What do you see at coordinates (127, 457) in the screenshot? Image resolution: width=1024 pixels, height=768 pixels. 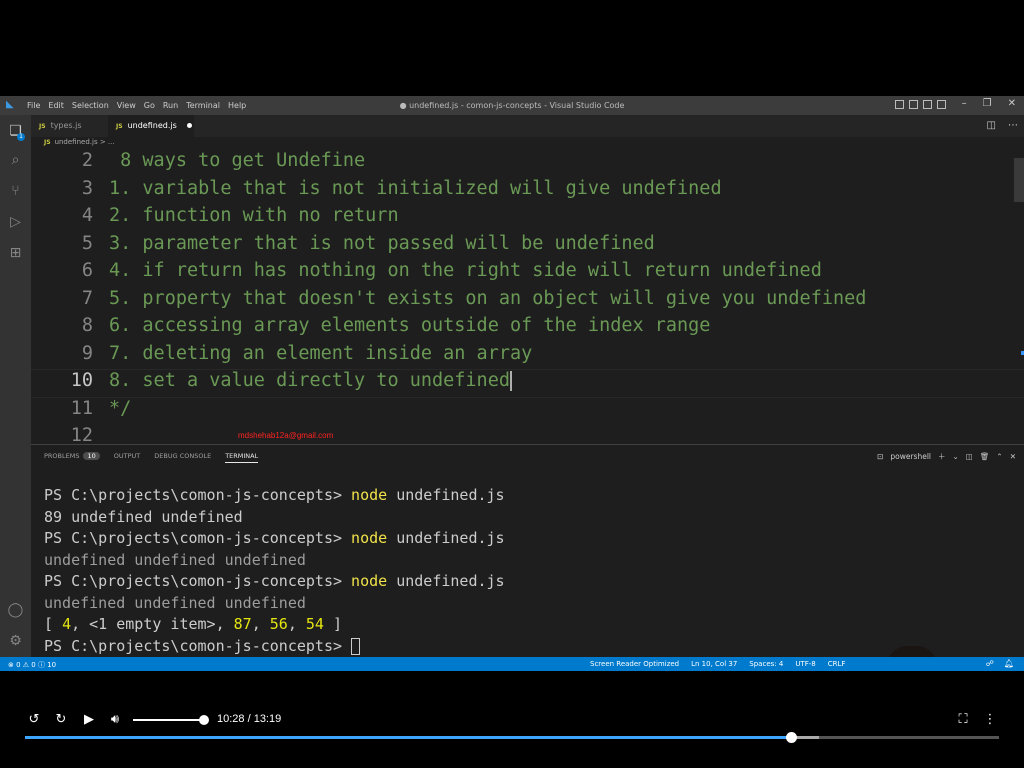 I see `tab-output: OUTPUT` at bounding box center [127, 457].